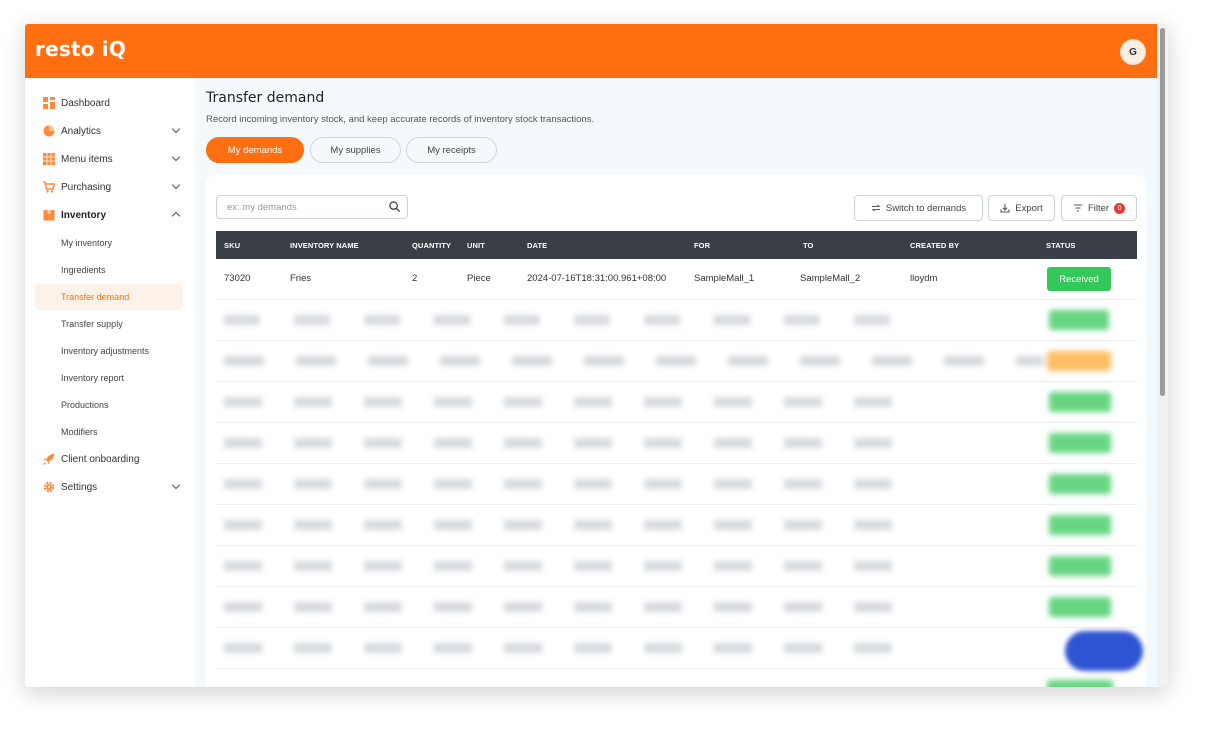 The width and height of the screenshot is (1226, 740). What do you see at coordinates (176, 216) in the screenshot?
I see `chevron-up-icon` at bounding box center [176, 216].